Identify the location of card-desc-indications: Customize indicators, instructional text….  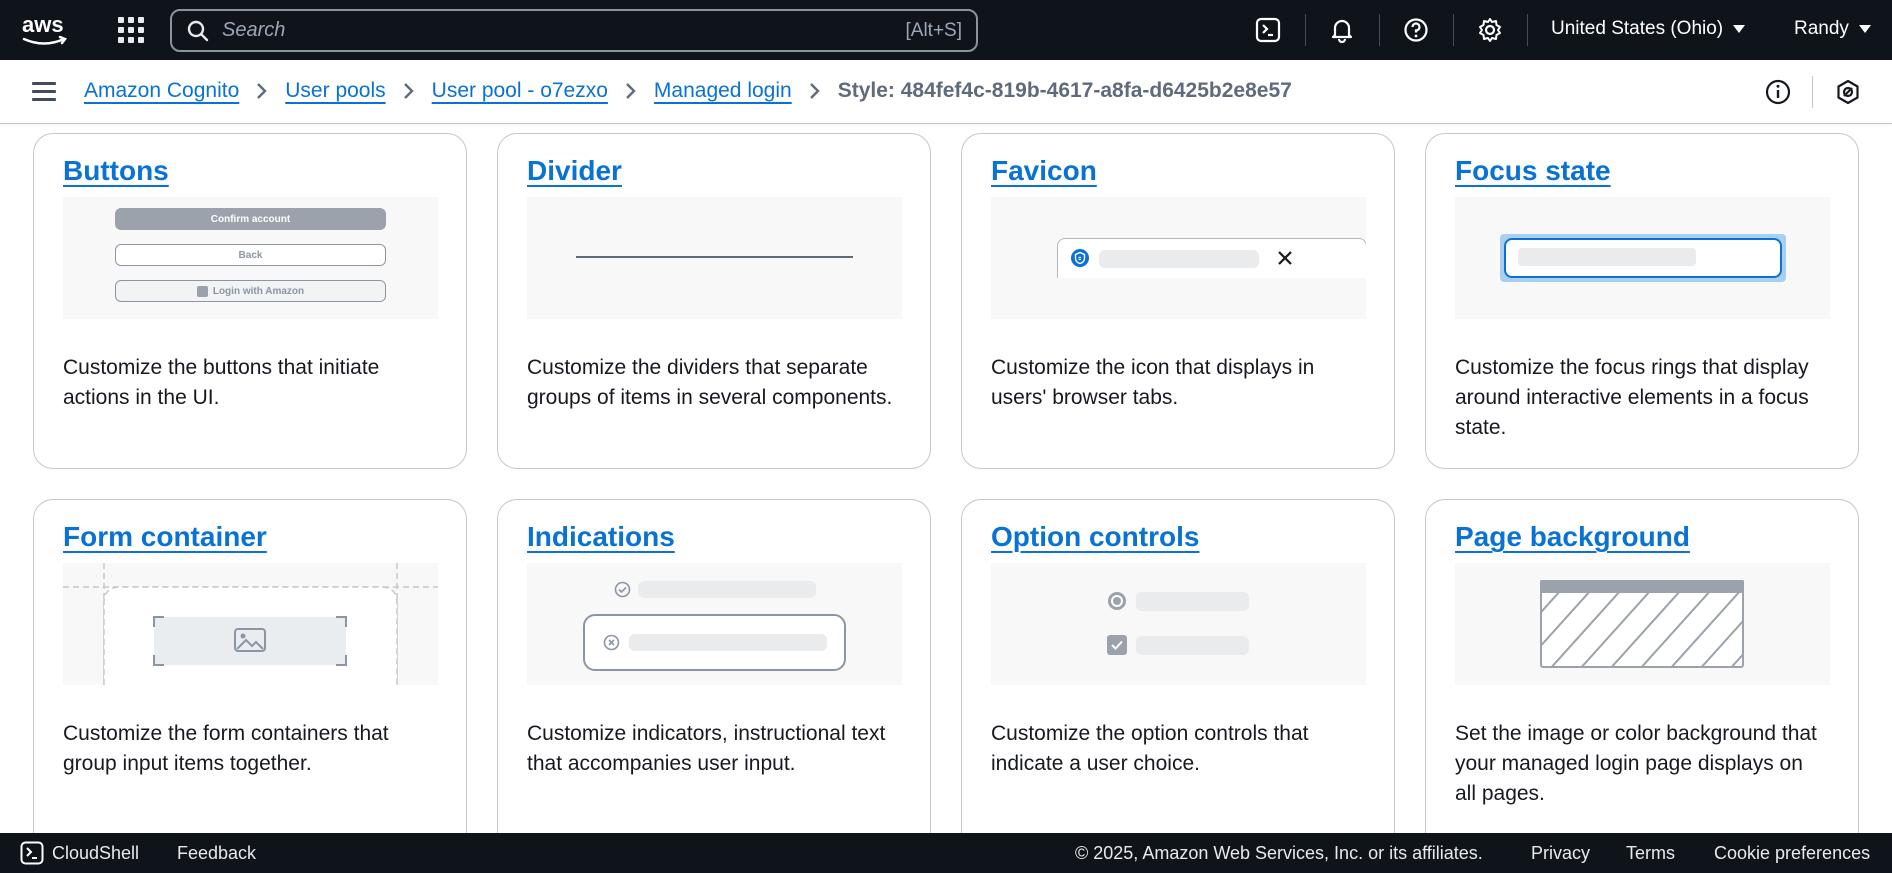
(706, 748).